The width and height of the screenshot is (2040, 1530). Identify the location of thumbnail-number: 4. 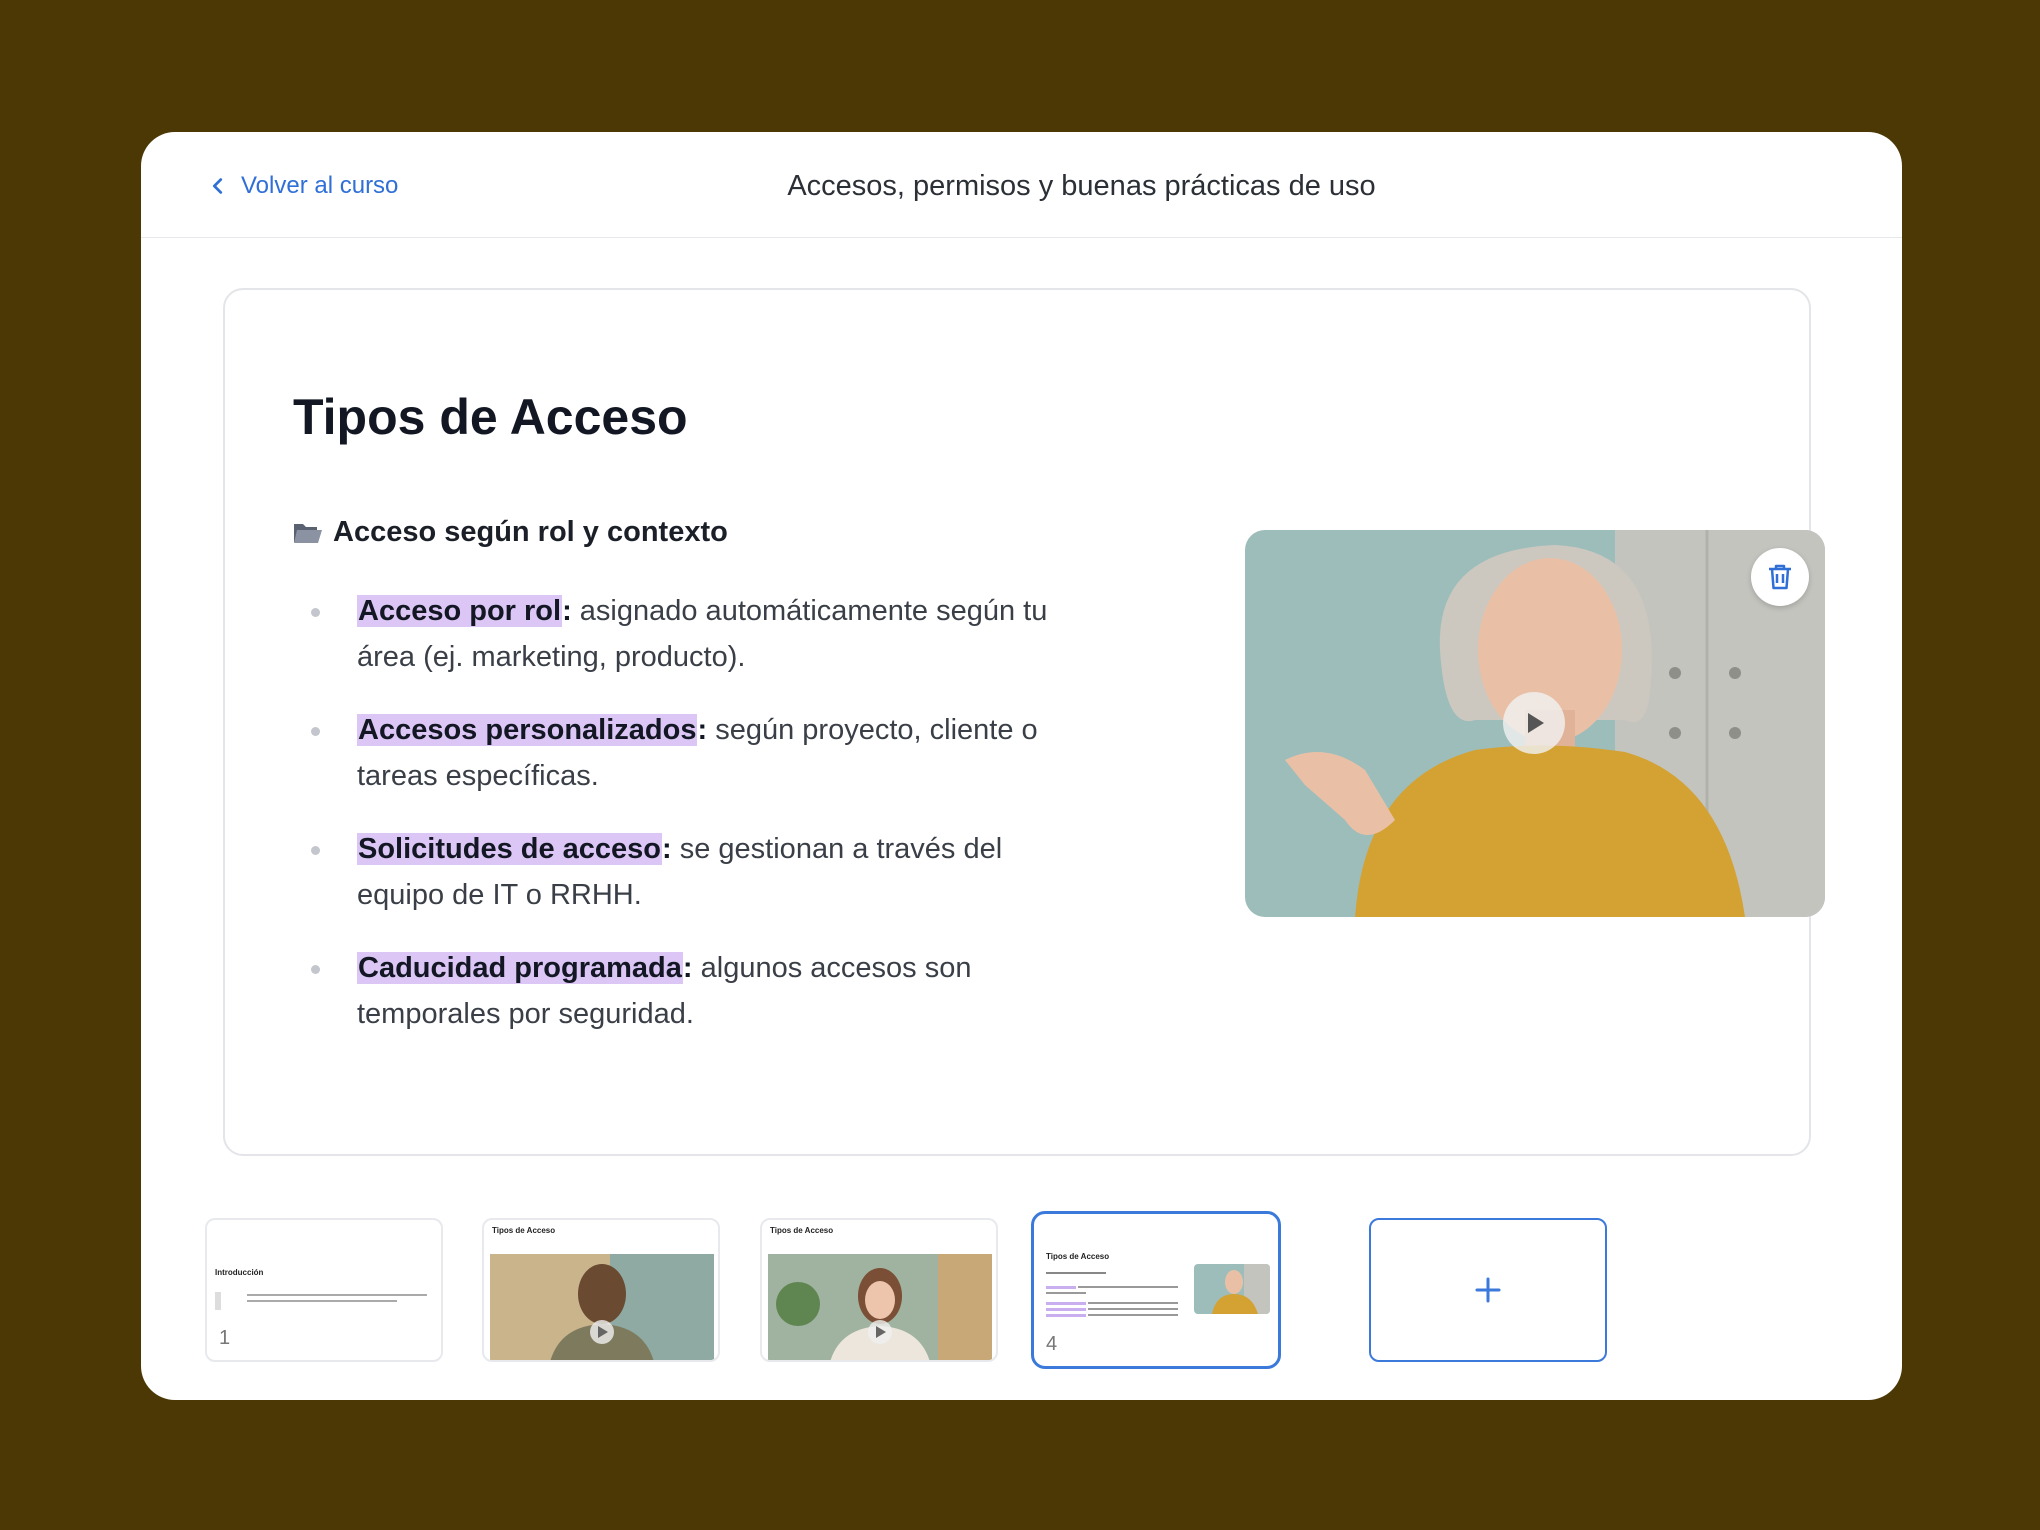
(1052, 1344).